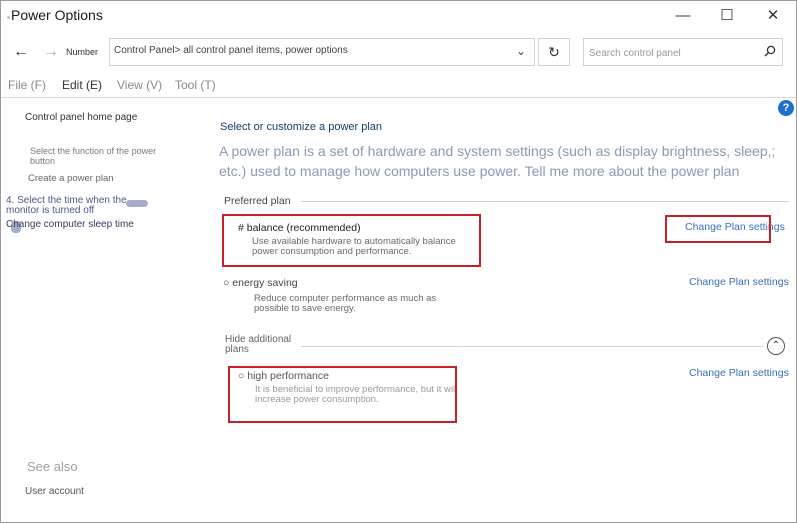  Describe the element at coordinates (71, 224) in the screenshot. I see `sleep-time-link: Change computer sleep time` at that location.